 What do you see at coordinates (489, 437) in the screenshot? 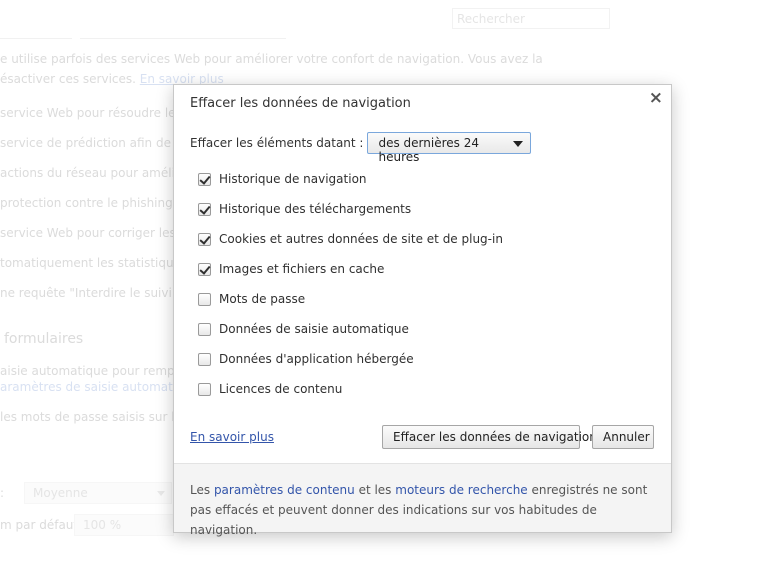
I see `clear-browsing-data-button: Effacer les données de navigation` at bounding box center [489, 437].